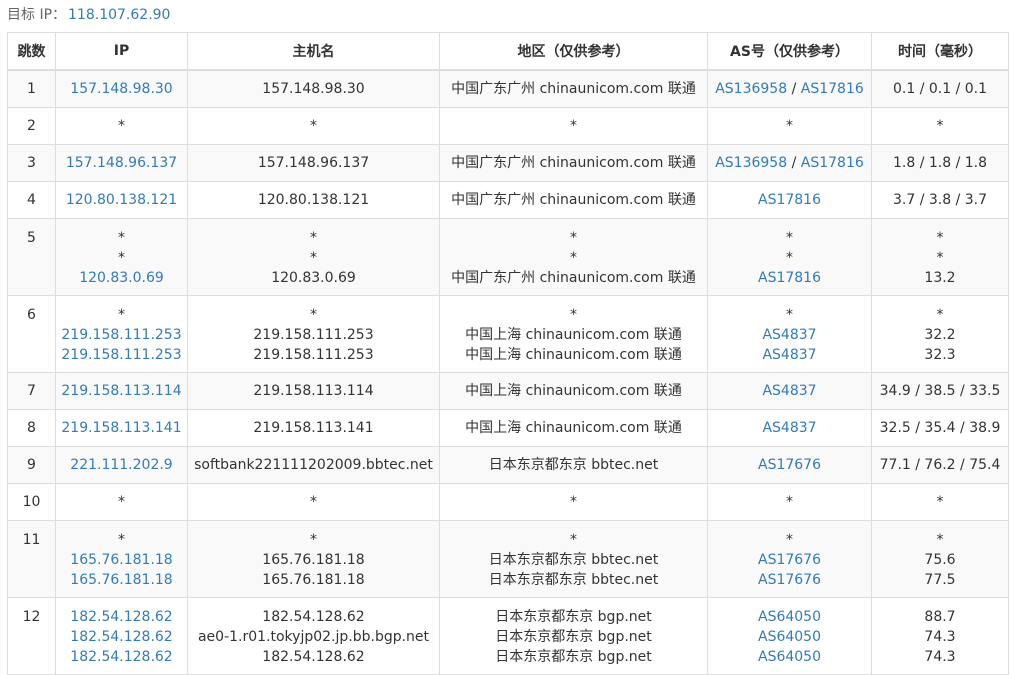 The height and width of the screenshot is (675, 1011). I want to click on time-text: *, so click(940, 125).